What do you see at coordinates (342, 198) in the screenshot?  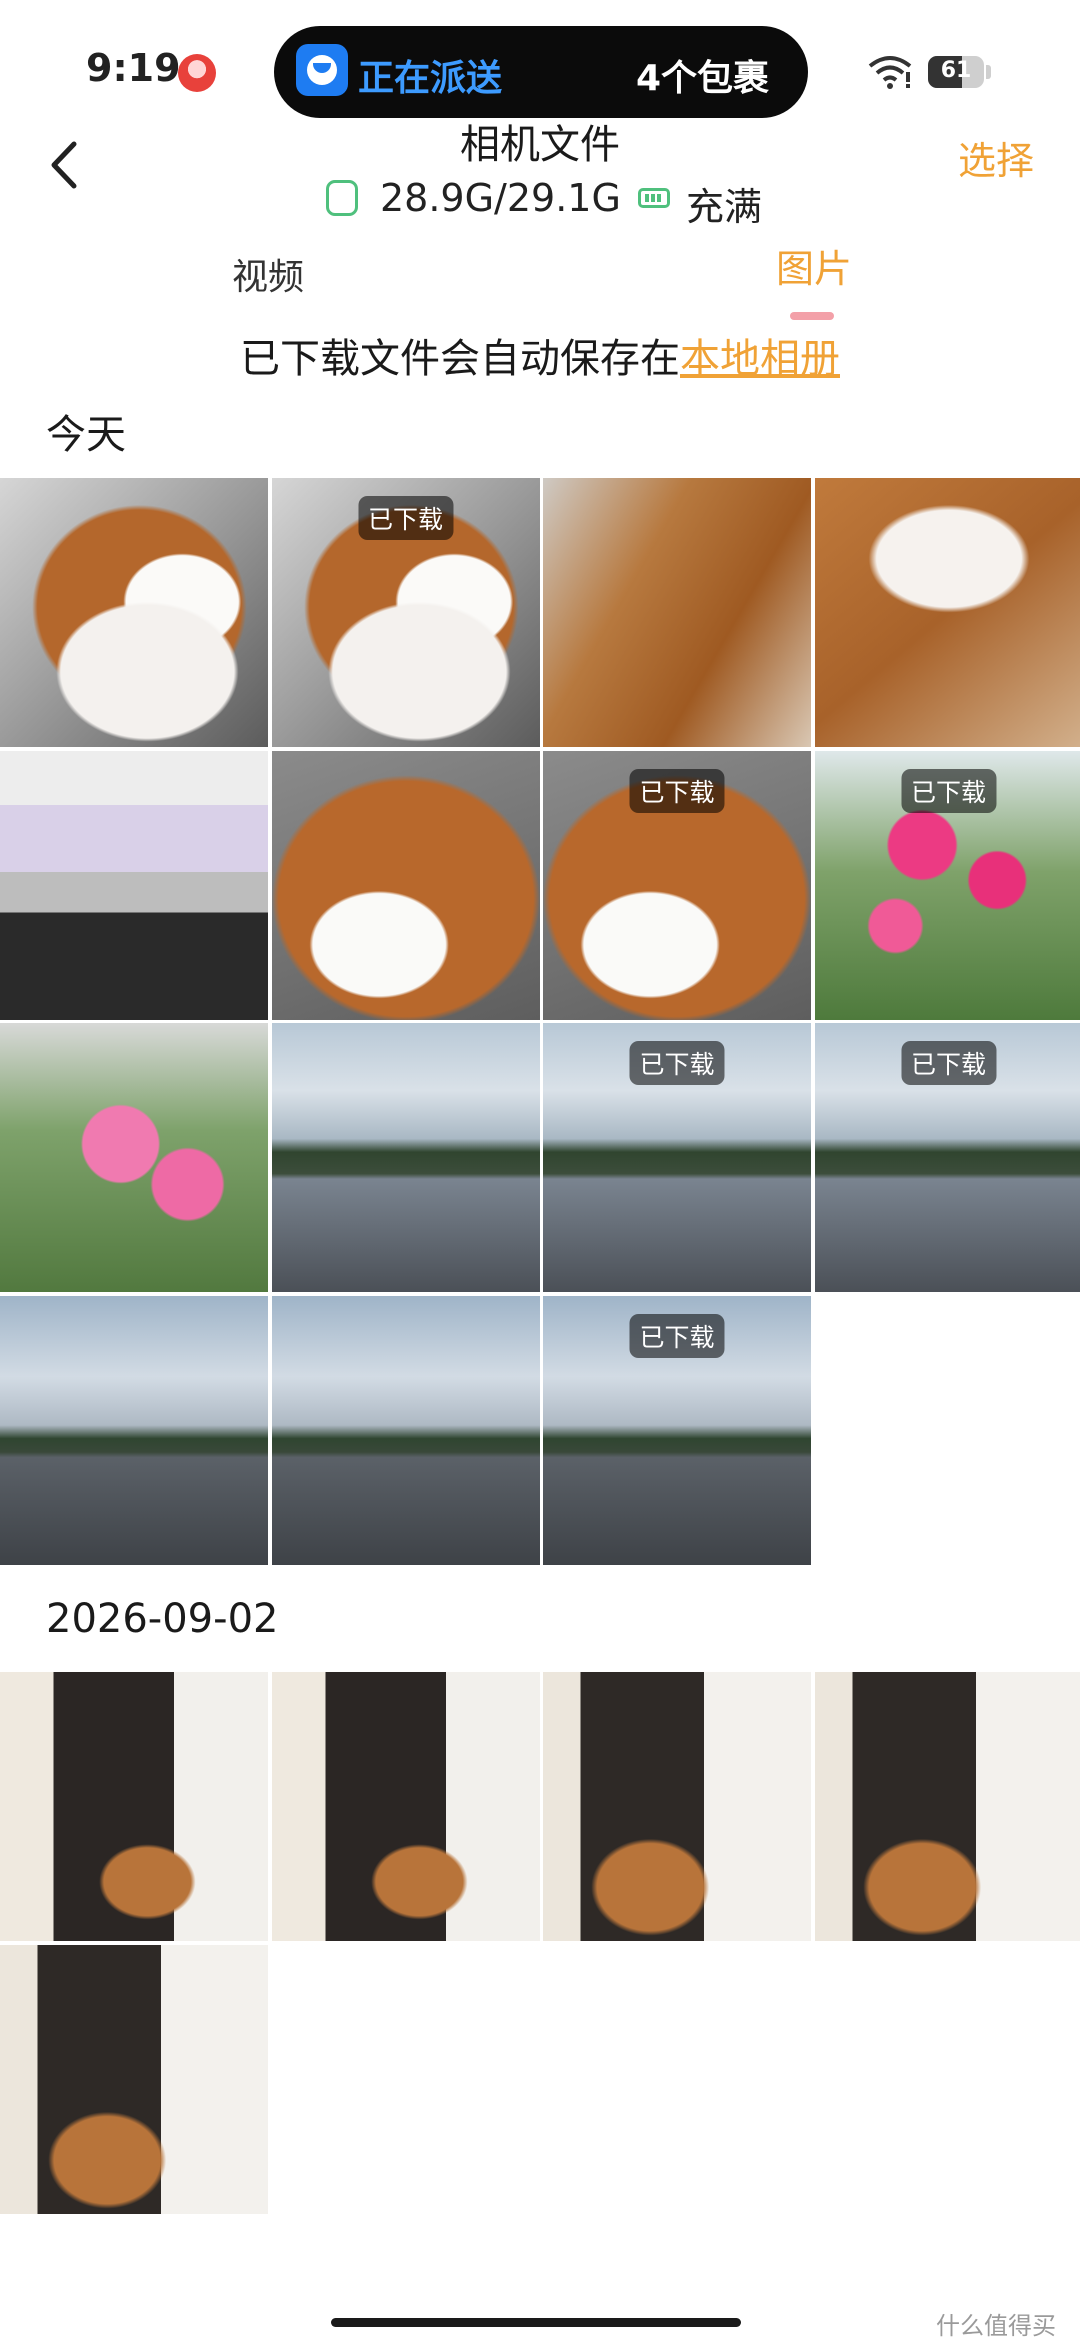 I see `sd-card-icon` at bounding box center [342, 198].